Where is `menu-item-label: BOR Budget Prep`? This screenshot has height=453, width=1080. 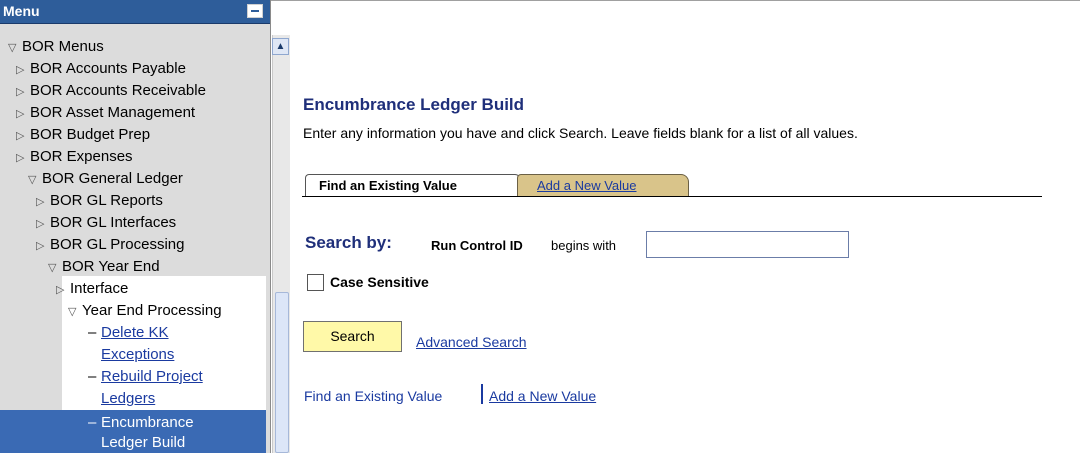
menu-item-label: BOR Budget Prep is located at coordinates (90, 134).